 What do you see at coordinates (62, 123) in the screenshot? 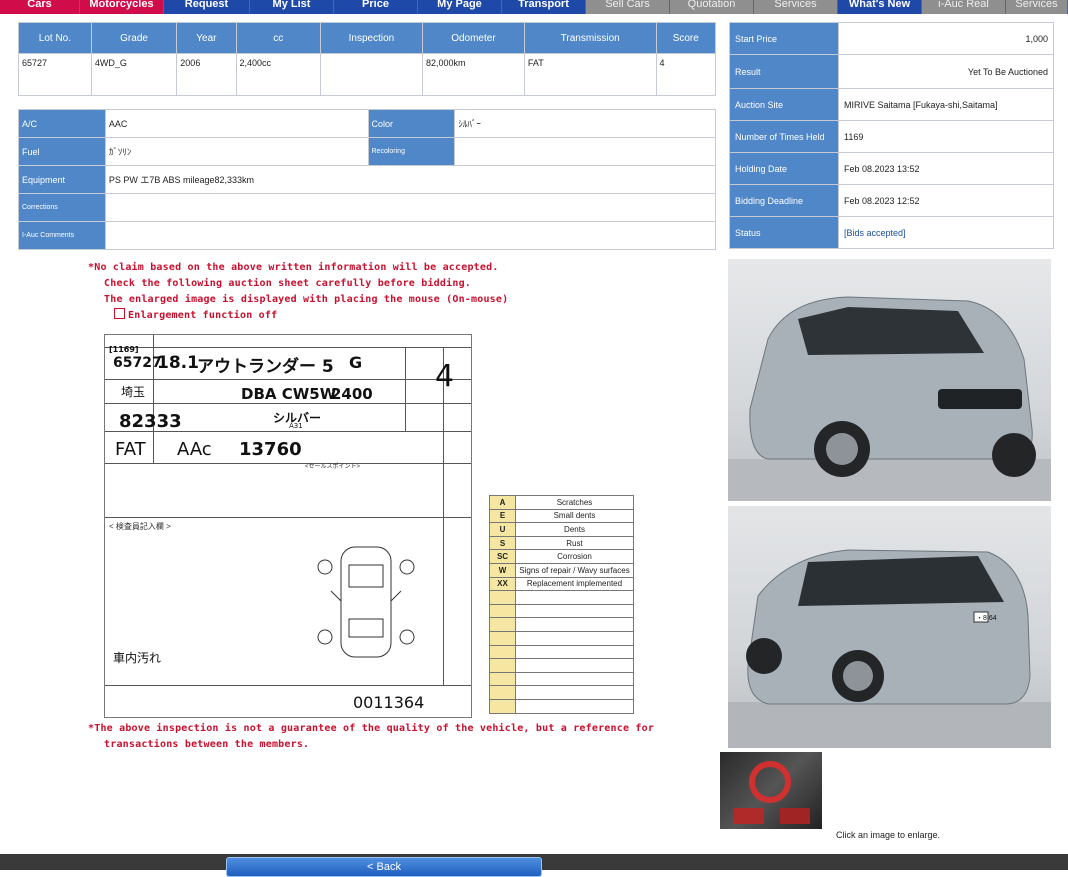
I see `ac-label: A/C` at bounding box center [62, 123].